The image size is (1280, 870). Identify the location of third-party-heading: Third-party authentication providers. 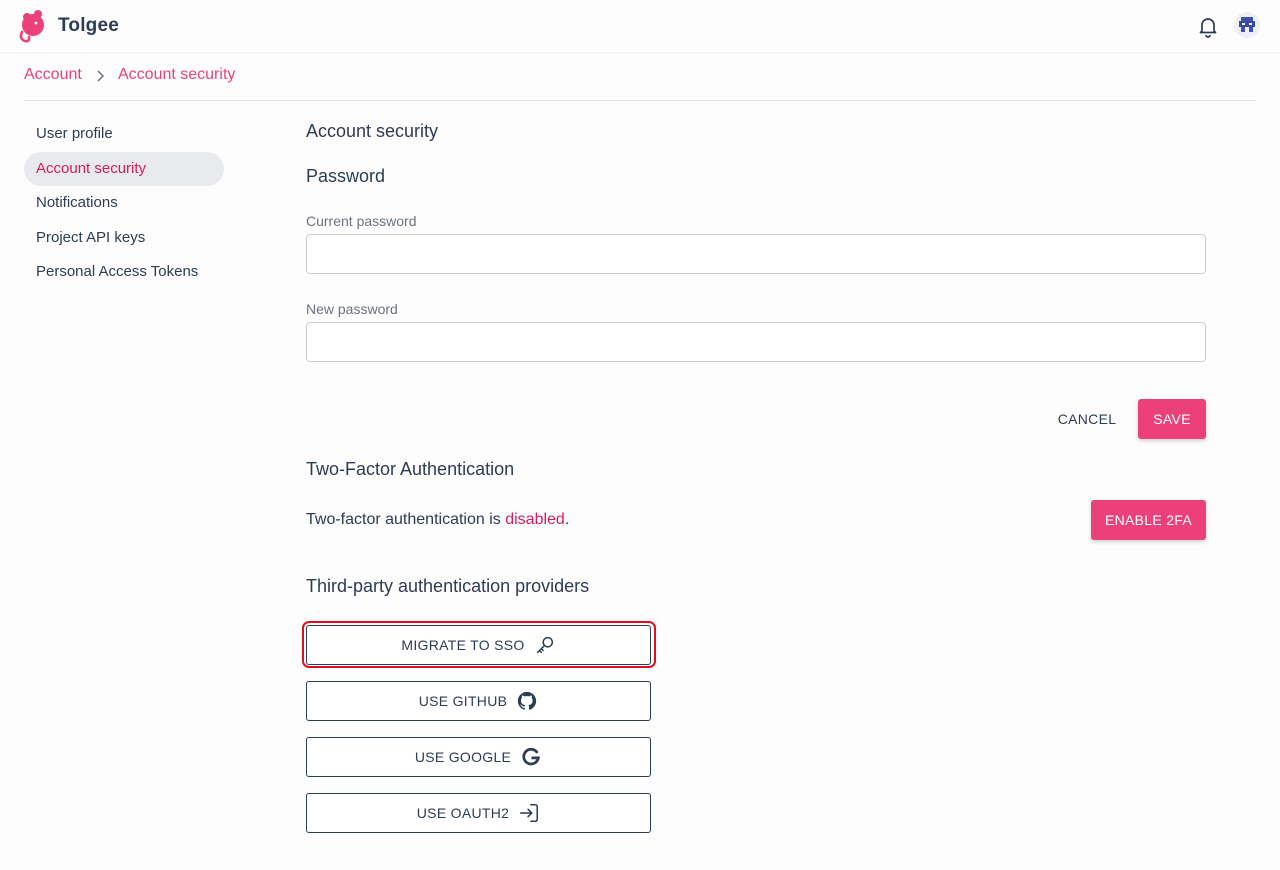
(448, 586).